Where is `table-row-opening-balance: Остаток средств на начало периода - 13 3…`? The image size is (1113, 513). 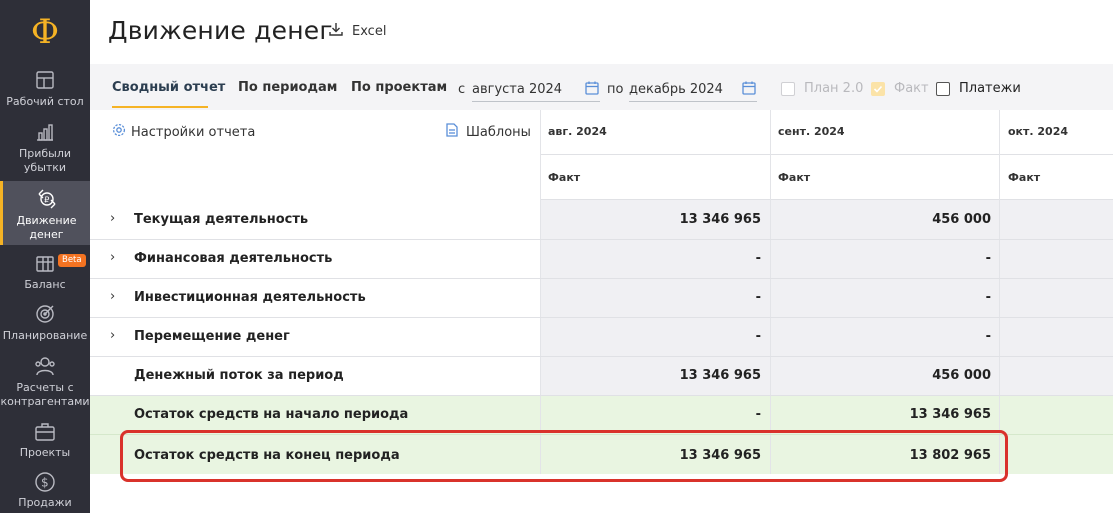 table-row-opening-balance: Остаток средств на начало периода - 13 3… is located at coordinates (601, 414).